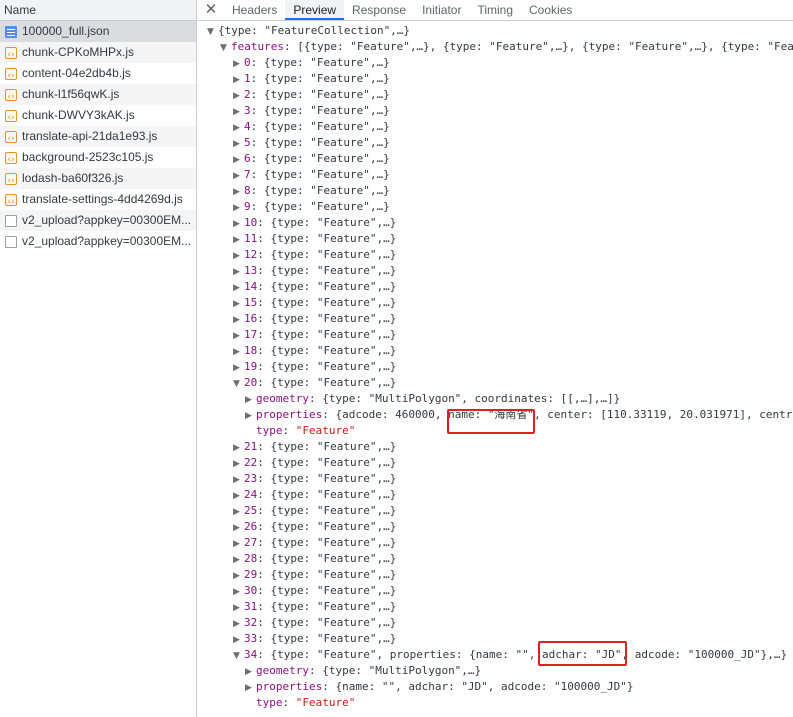 The height and width of the screenshot is (717, 793). I want to click on feature-row-23: ▶ 23: {type: "Feature",…}, so click(495, 479).